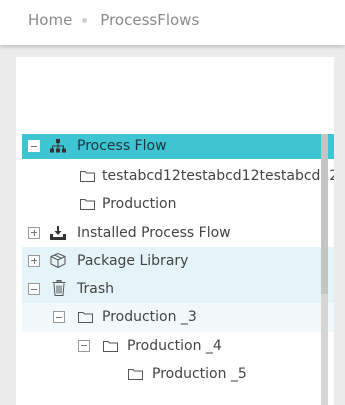 Image resolution: width=345 pixels, height=405 pixels. Describe the element at coordinates (139, 204) in the screenshot. I see `tree-item-label: Production` at that location.